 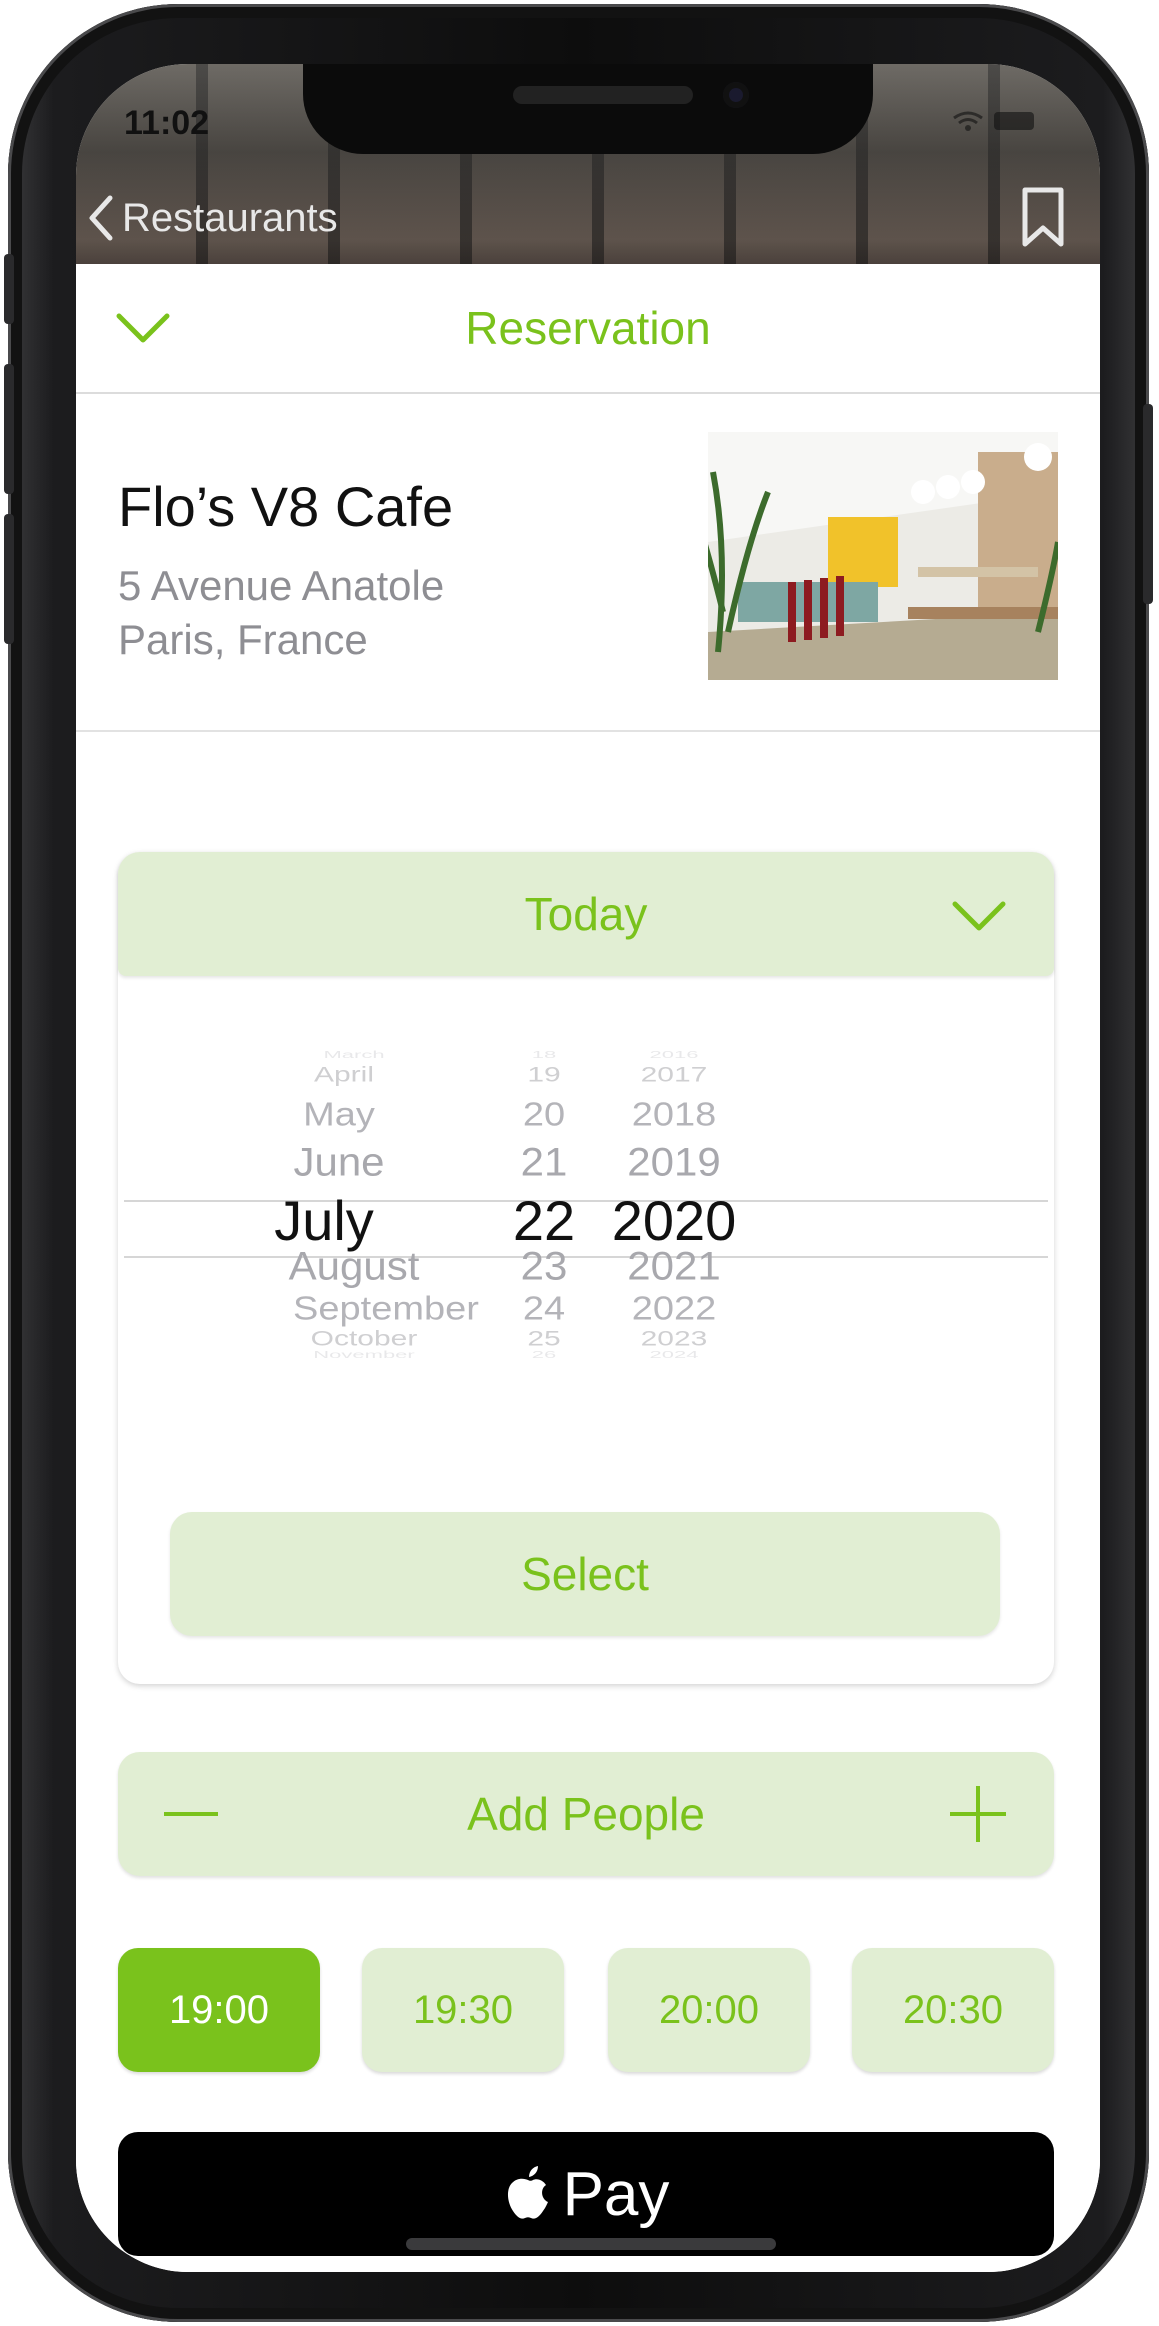 What do you see at coordinates (1043, 217) in the screenshot?
I see `bookmark-icon` at bounding box center [1043, 217].